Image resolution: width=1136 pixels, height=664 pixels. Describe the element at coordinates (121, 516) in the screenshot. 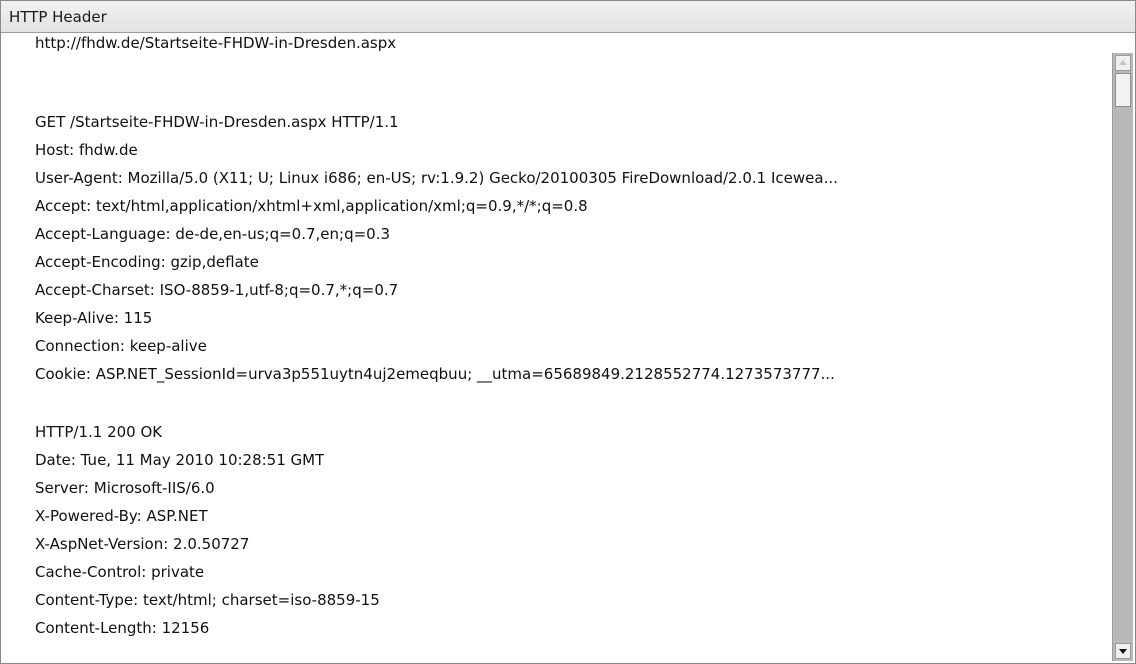

I see `header-x-powered-by: X-Powered-By: ASP.NET` at that location.